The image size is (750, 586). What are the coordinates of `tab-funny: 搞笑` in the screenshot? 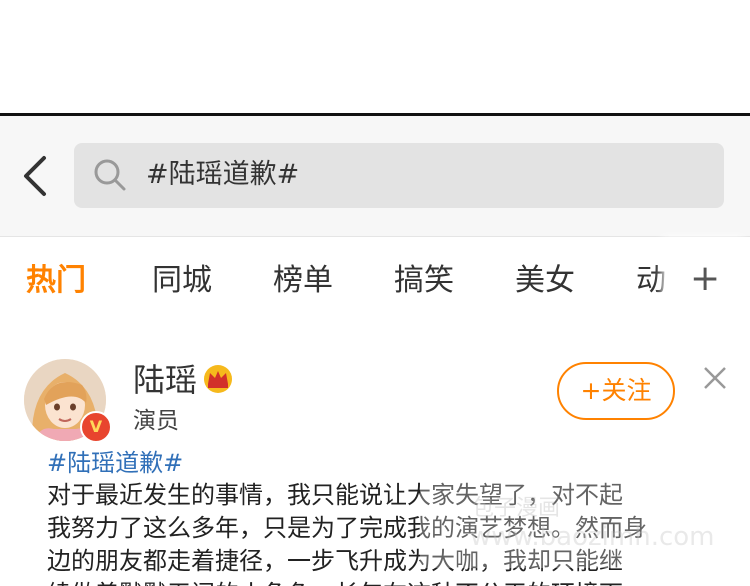 It's located at (424, 281).